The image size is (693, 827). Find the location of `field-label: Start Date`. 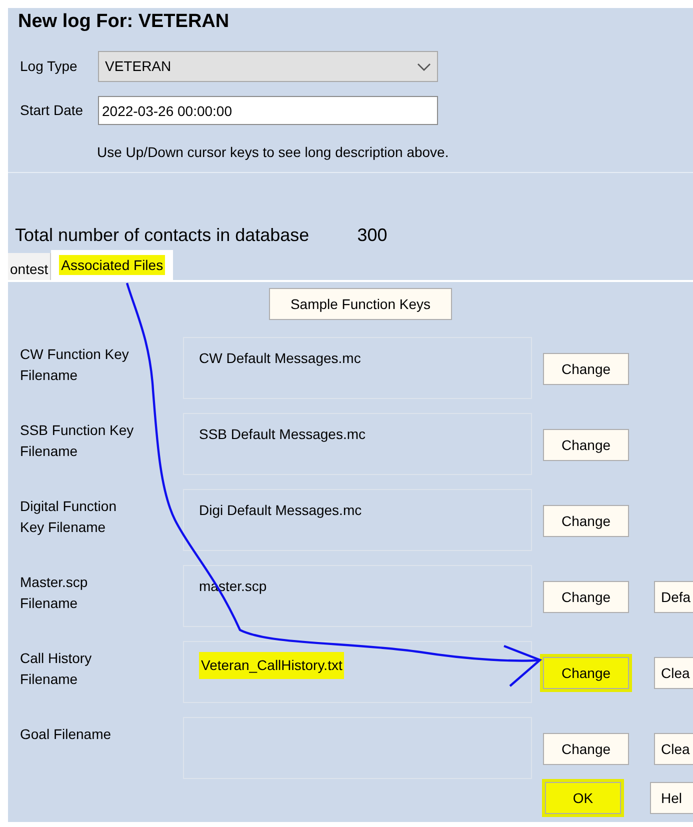

field-label: Start Date is located at coordinates (52, 110).